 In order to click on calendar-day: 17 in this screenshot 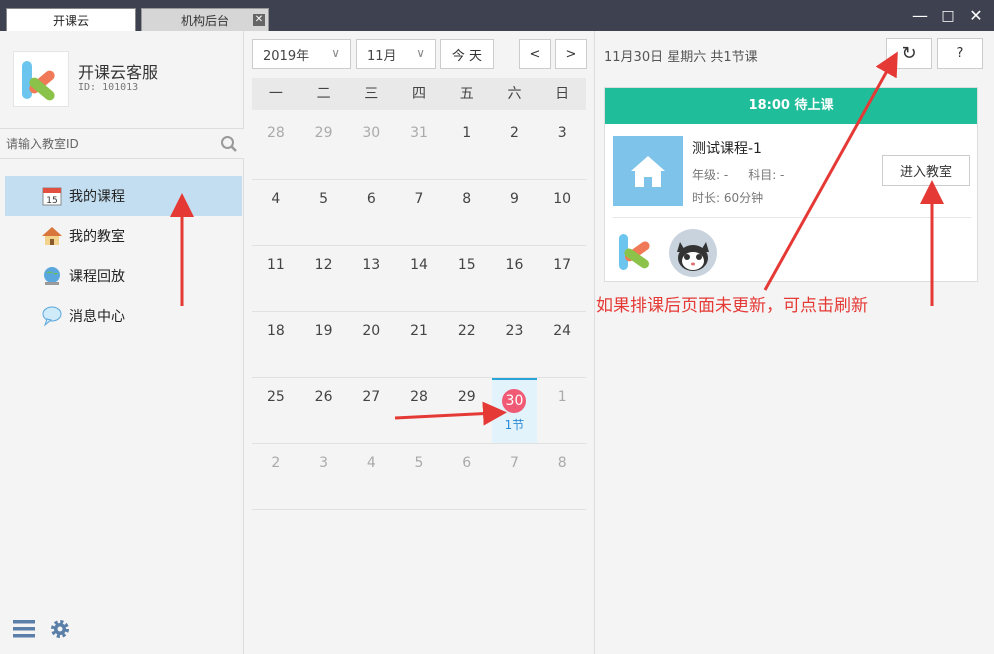, I will do `click(562, 278)`.